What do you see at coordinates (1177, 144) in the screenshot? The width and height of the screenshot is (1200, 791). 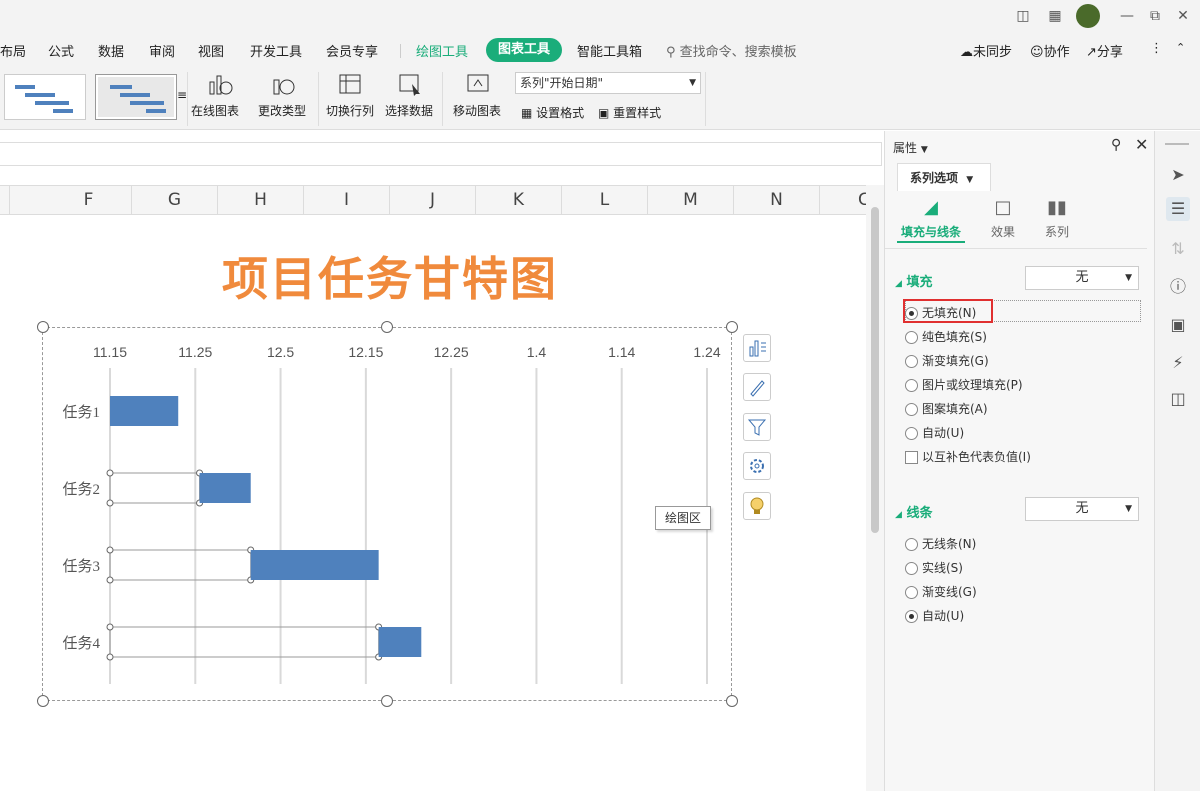 I see `drag-handle` at bounding box center [1177, 144].